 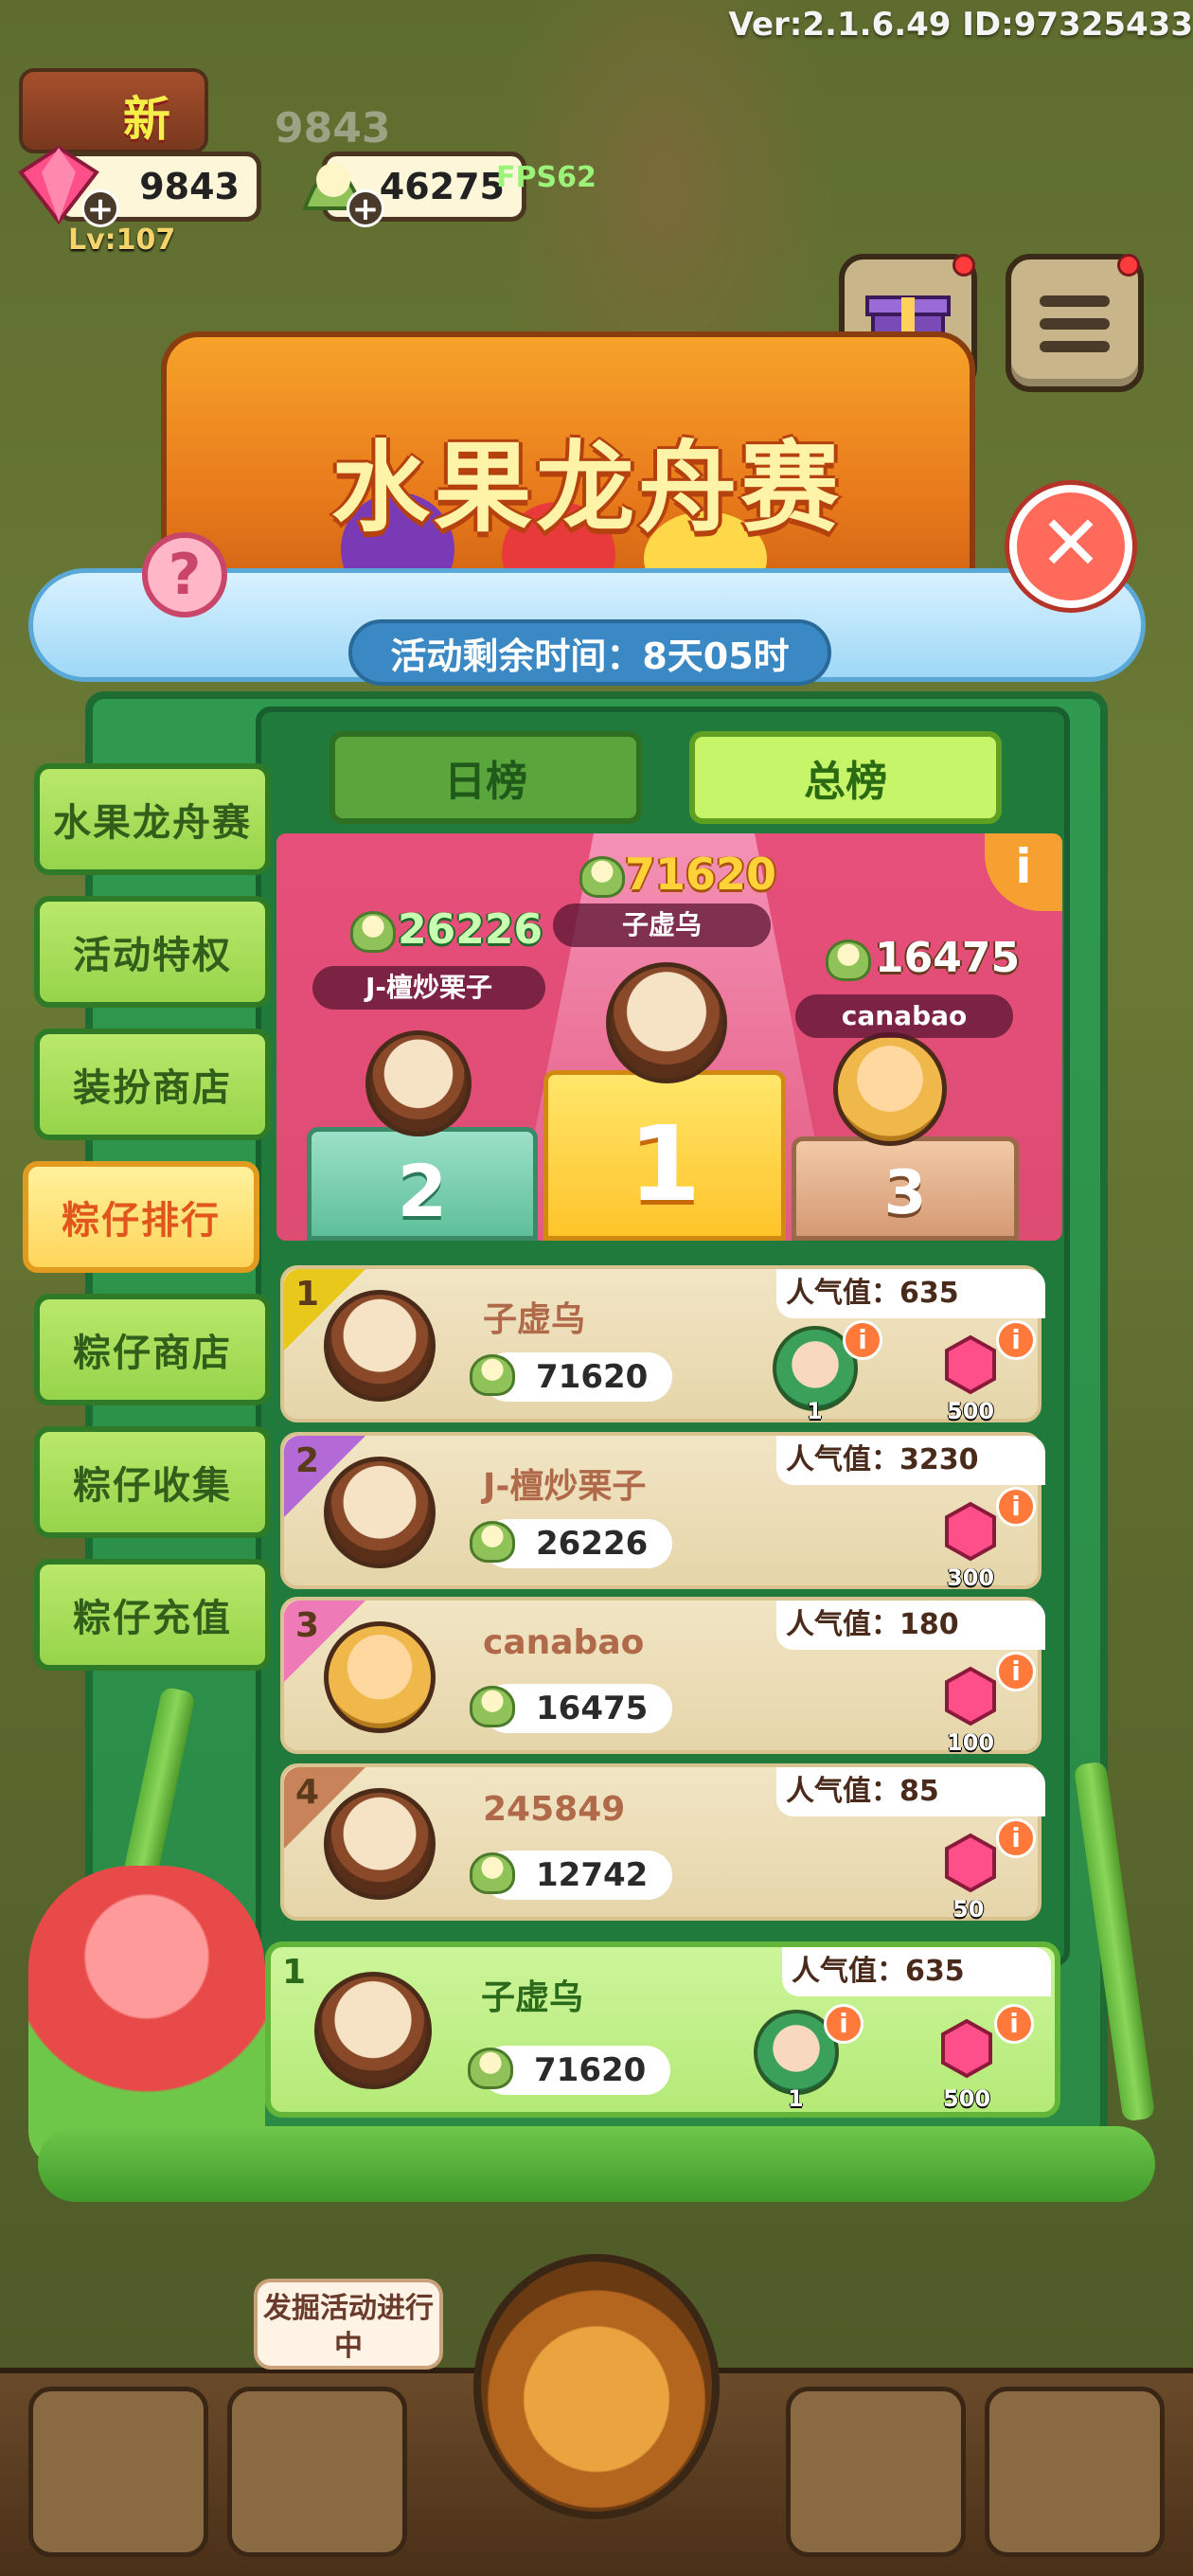 I want to click on my-popularity: 人气值：635, so click(x=916, y=1971).